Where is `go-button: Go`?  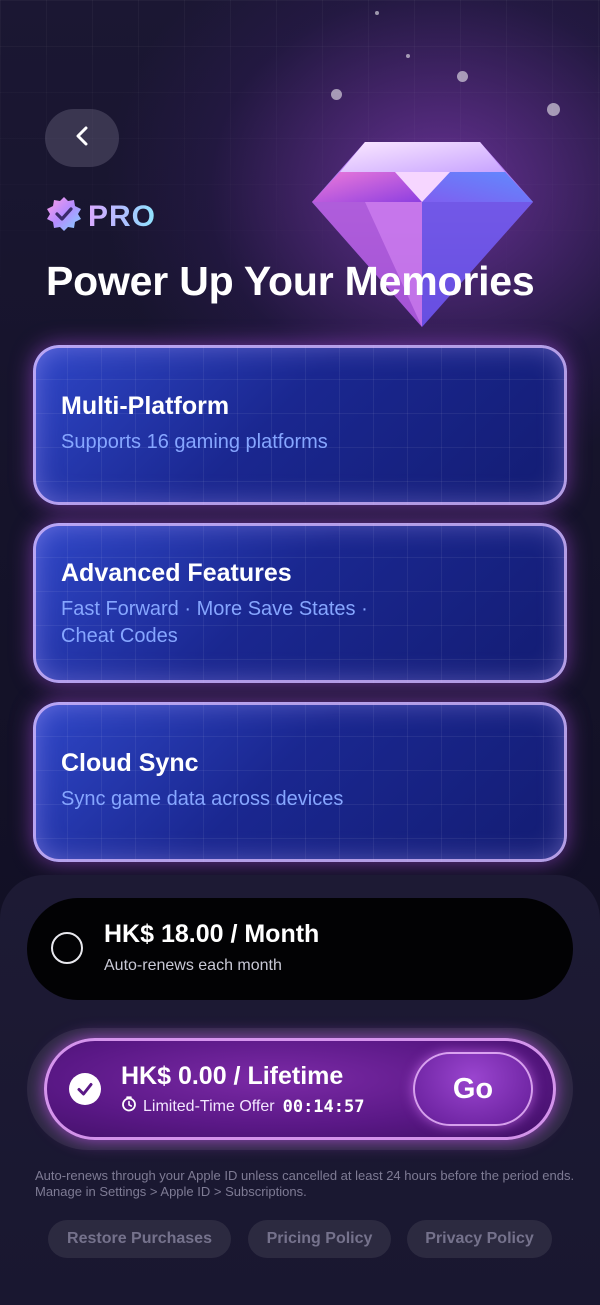 go-button: Go is located at coordinates (473, 1089).